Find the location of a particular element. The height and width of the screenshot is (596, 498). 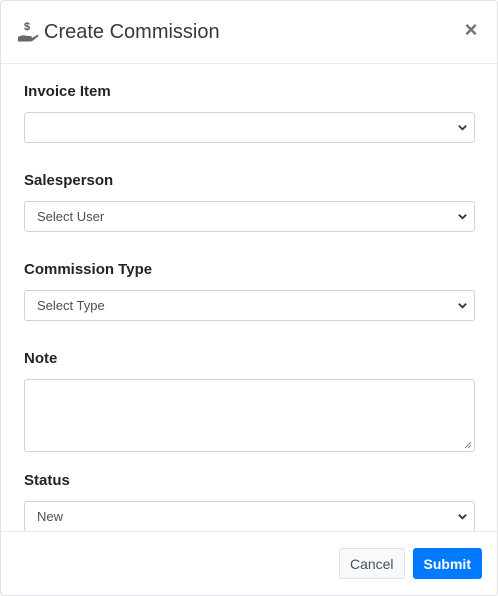

cancel-button: Cancel is located at coordinates (371, 563).